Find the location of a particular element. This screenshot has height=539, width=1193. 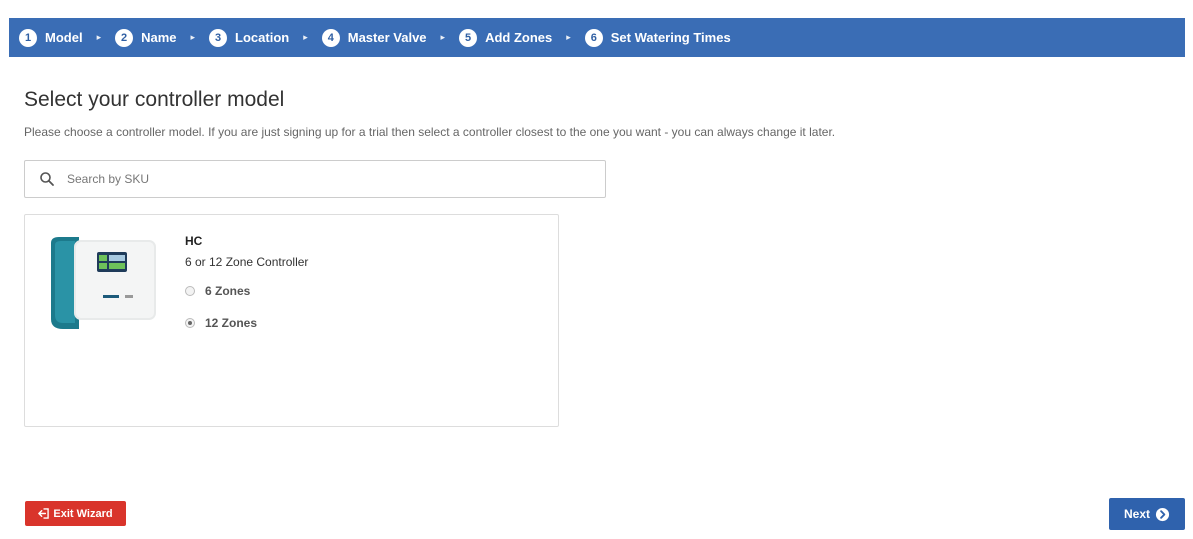

step-number: 5 is located at coordinates (468, 37).